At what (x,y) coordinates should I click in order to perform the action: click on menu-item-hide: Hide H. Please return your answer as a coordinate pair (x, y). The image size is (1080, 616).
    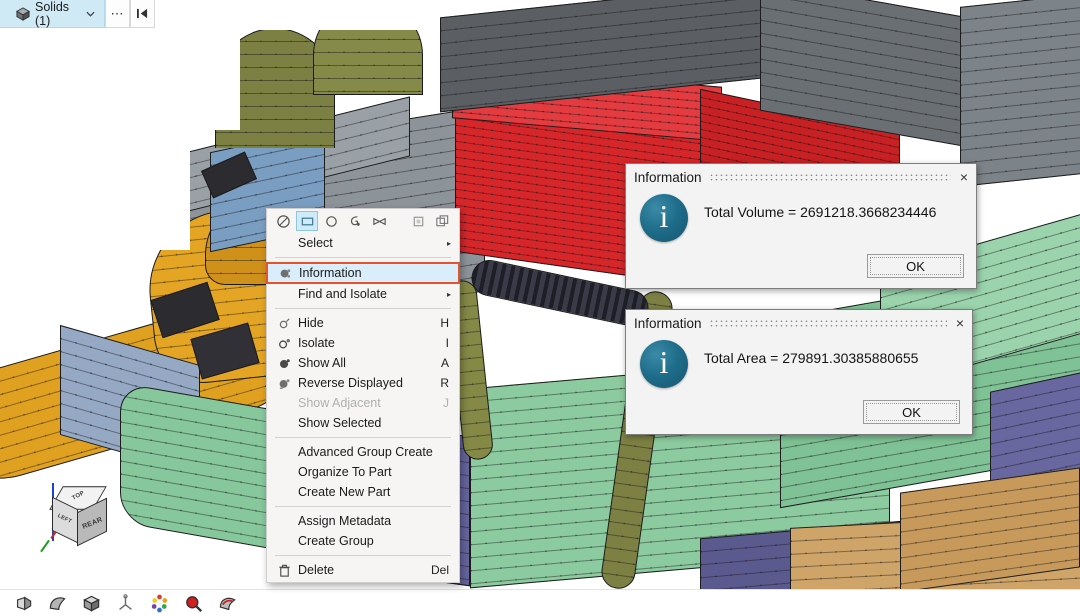
    Looking at the image, I should click on (363, 323).